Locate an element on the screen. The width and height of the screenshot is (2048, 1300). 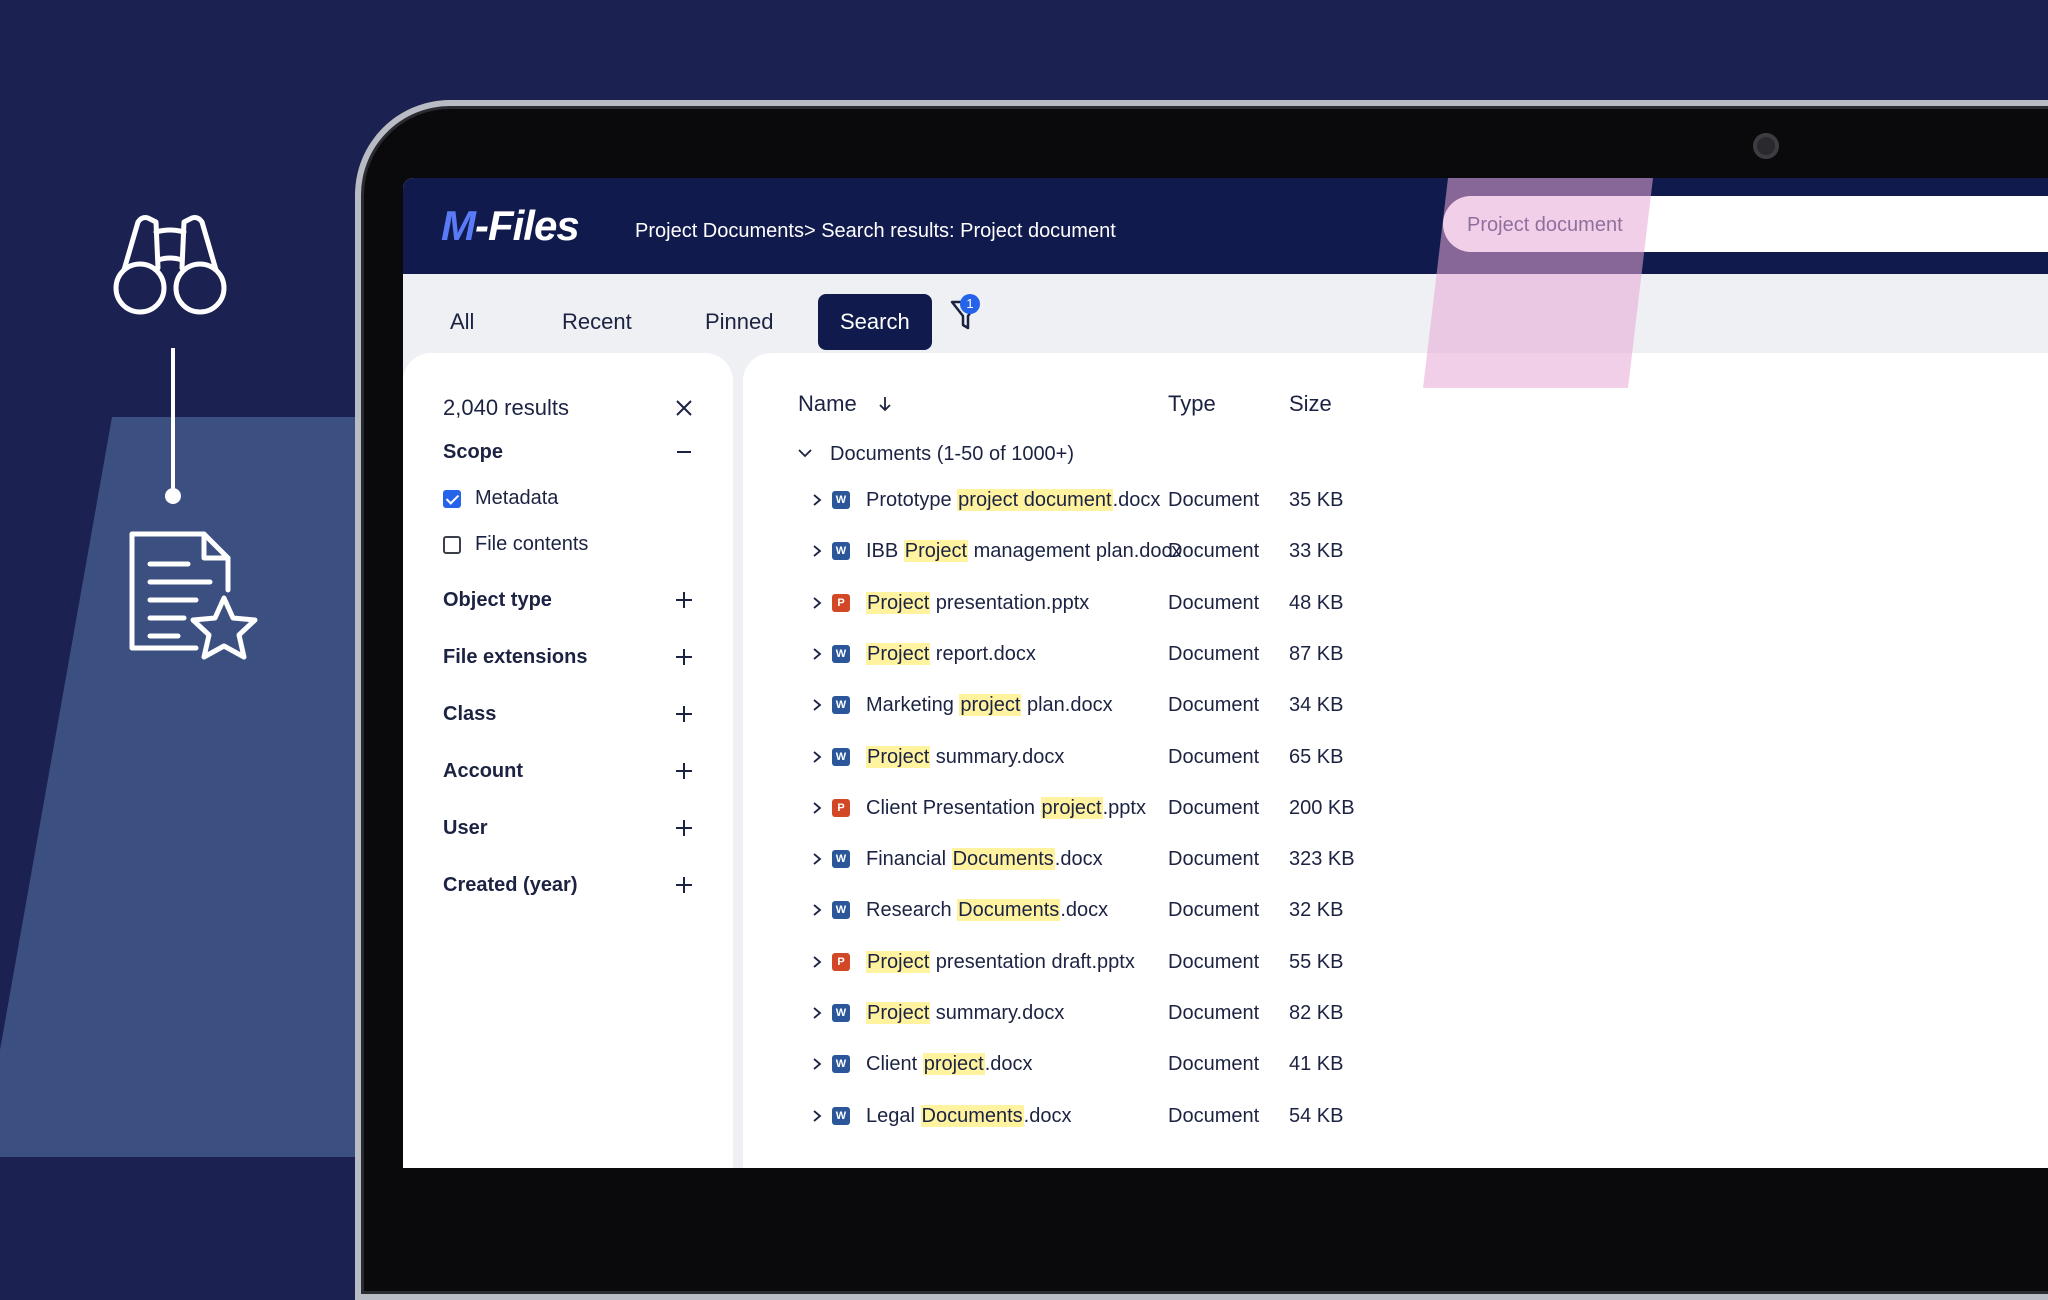
filter-account: Account is located at coordinates (483, 771).